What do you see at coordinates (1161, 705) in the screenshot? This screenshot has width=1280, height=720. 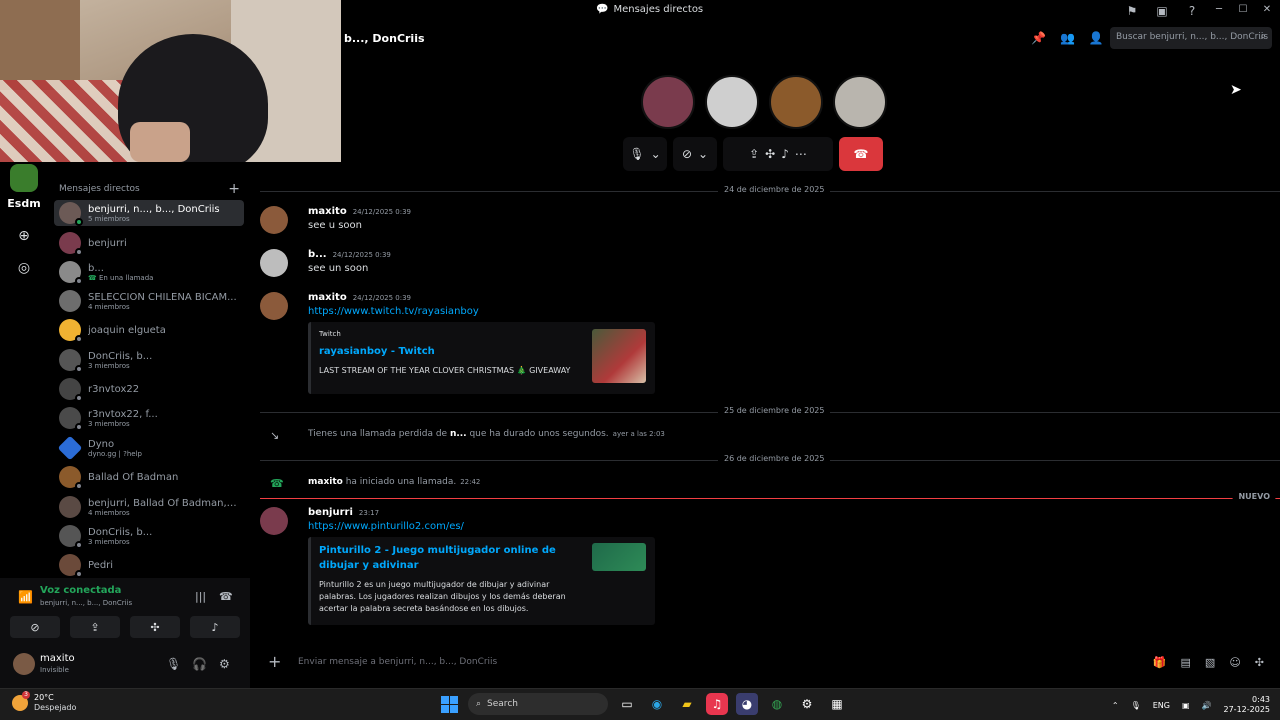 I see `language-indicator: ENG` at bounding box center [1161, 705].